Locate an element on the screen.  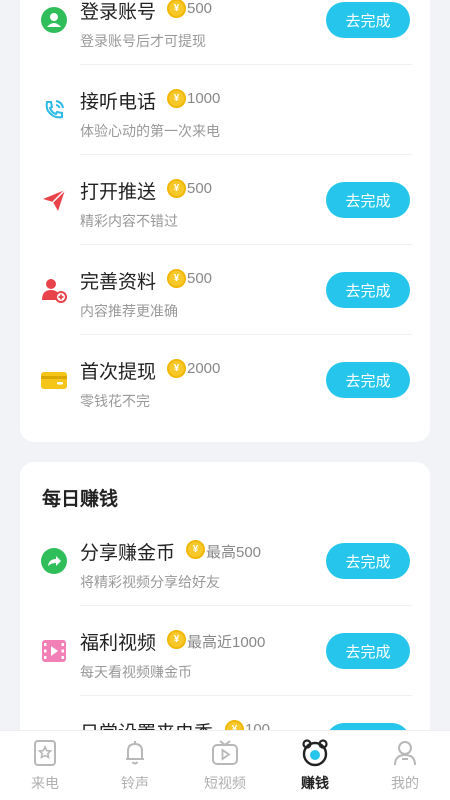
task-desc: 零钱花不完 is located at coordinates (115, 401).